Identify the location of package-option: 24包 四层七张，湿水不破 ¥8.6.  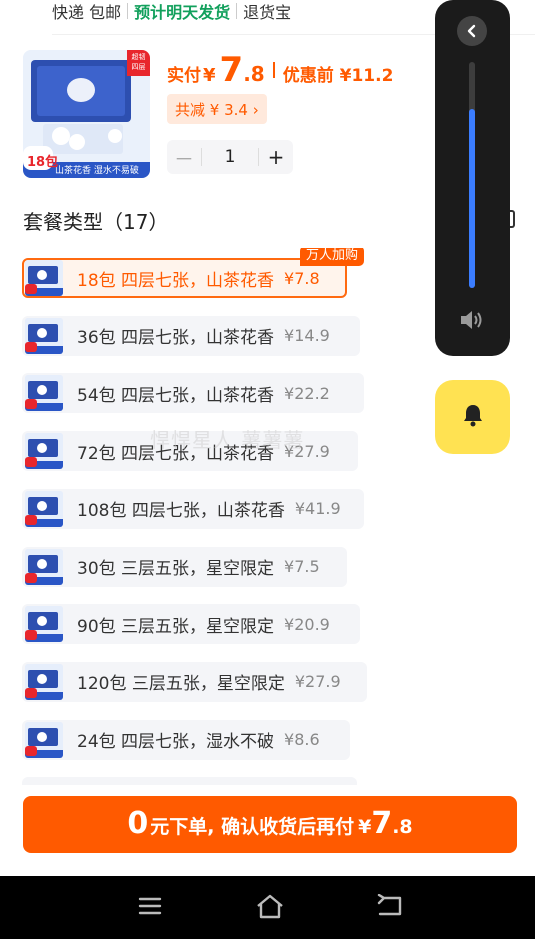
(186, 739).